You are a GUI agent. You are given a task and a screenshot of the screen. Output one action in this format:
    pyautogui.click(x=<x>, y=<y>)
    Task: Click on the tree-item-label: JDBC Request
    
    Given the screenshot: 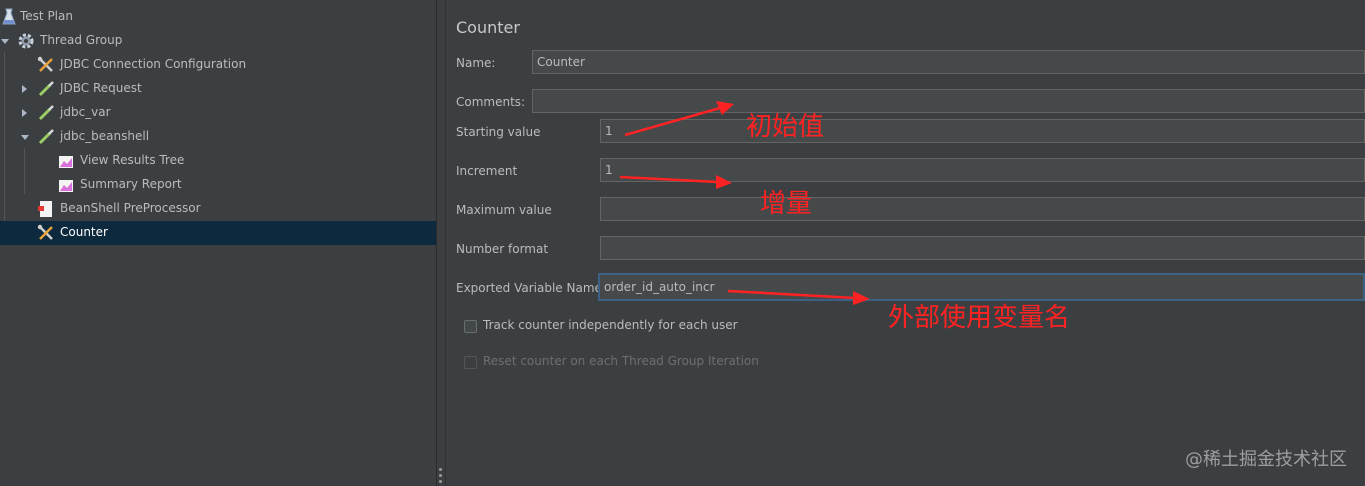 What is the action you would take?
    pyautogui.click(x=101, y=88)
    